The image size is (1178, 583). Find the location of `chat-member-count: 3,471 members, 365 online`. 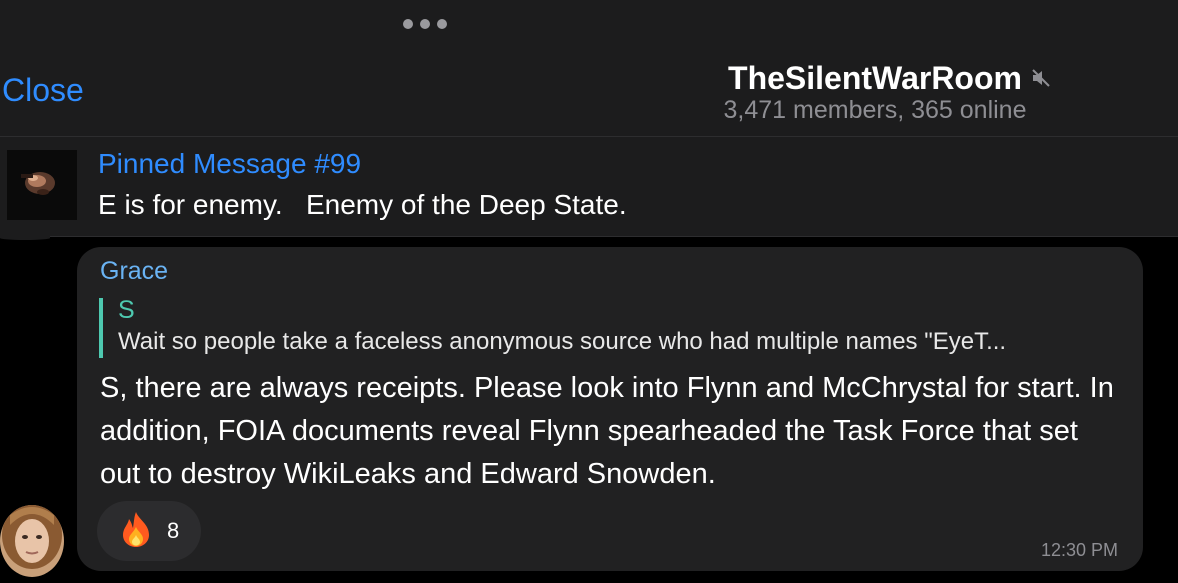

chat-member-count: 3,471 members, 365 online is located at coordinates (875, 110).